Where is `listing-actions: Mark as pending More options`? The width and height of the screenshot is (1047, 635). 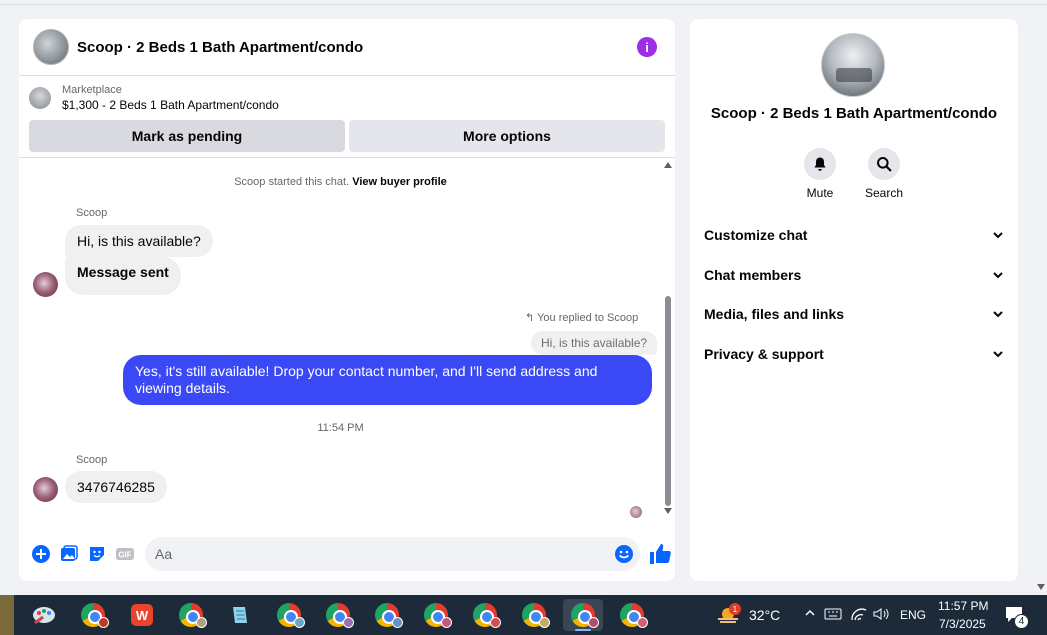 listing-actions: Mark as pending More options is located at coordinates (347, 139).